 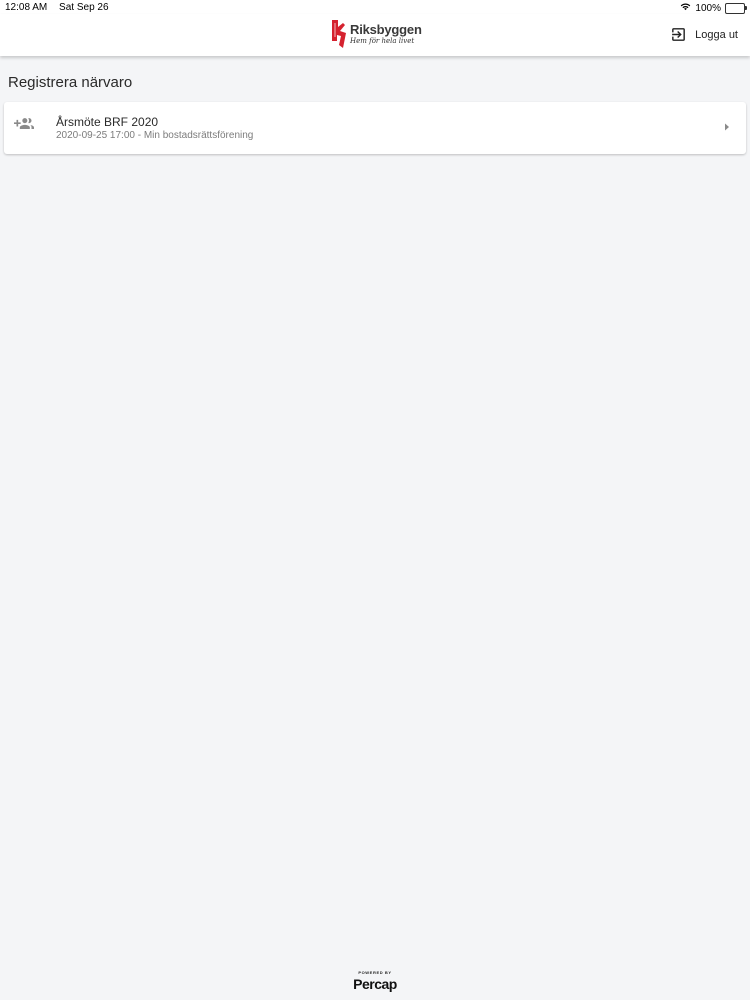 I want to click on app-header: Riksbyggen Hem för hela livet Logga ut, so click(x=375, y=35).